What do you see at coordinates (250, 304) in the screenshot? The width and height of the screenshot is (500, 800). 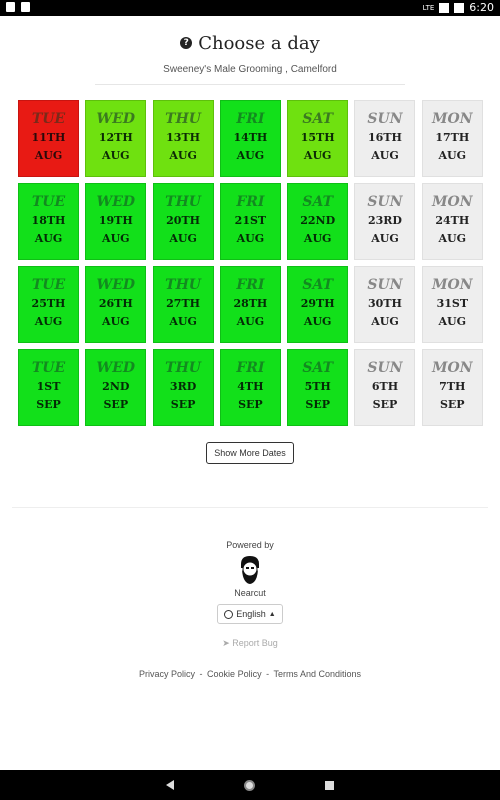 I see `day-cell: FRI 28TH AUG` at bounding box center [250, 304].